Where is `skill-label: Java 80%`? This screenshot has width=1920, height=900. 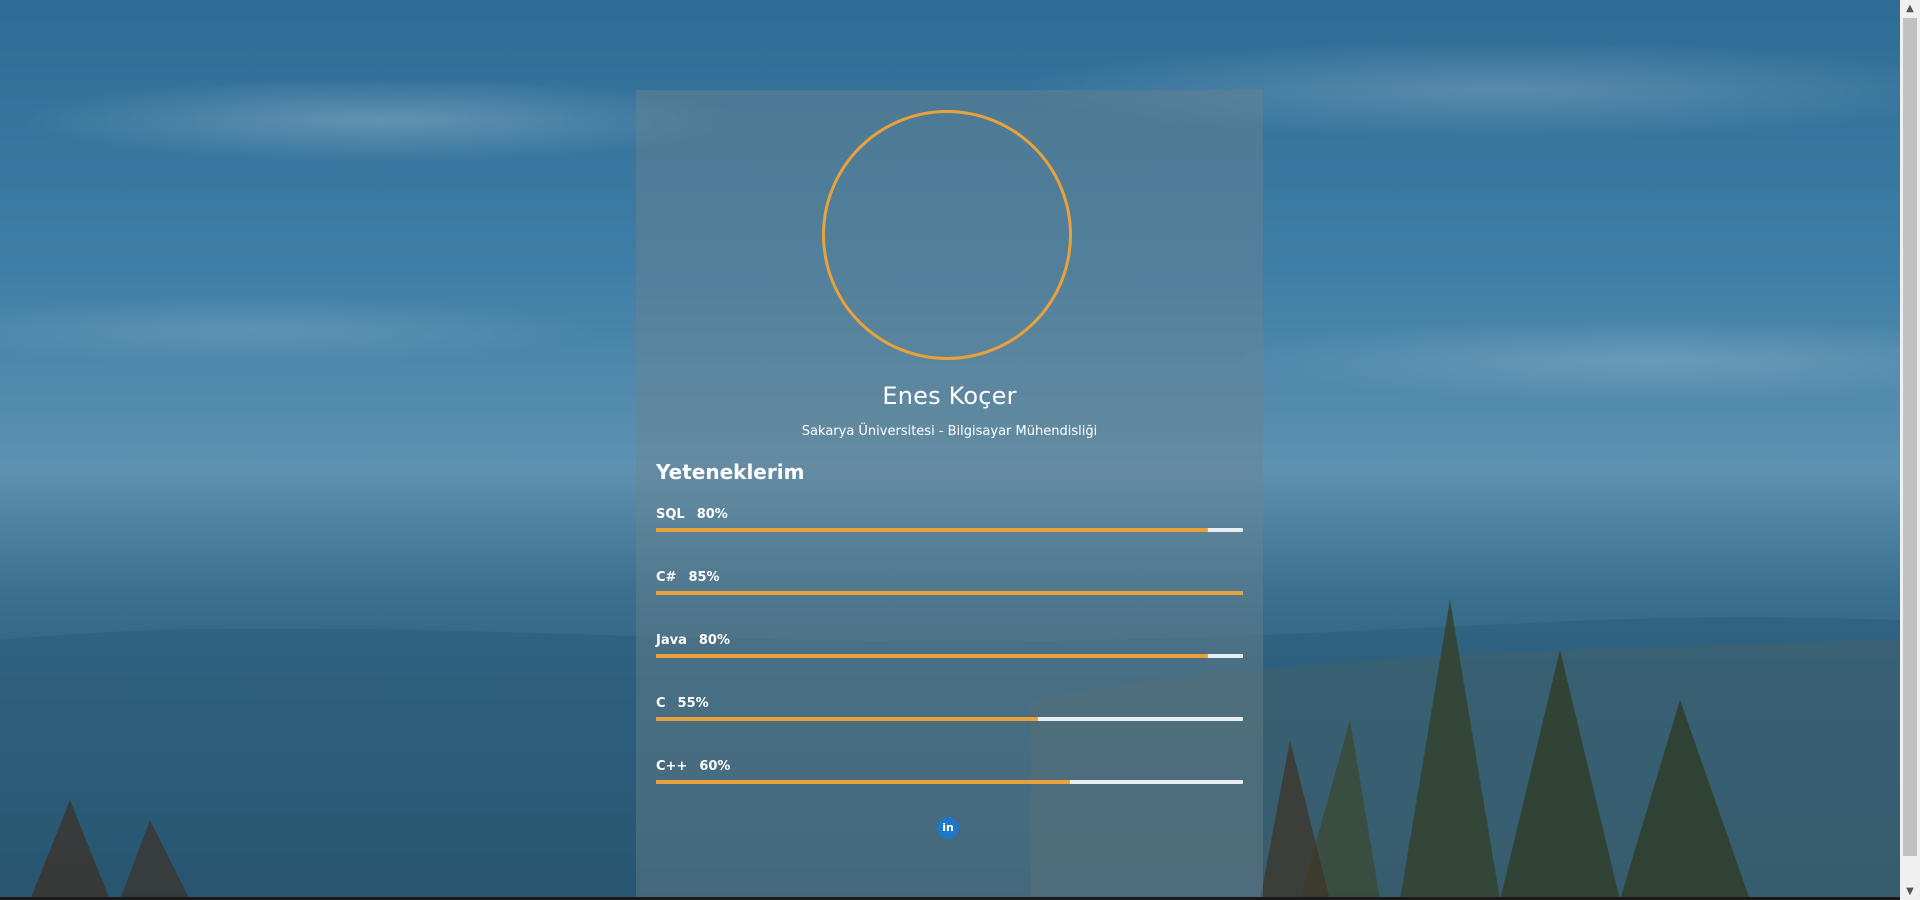
skill-label: Java 80% is located at coordinates (693, 640).